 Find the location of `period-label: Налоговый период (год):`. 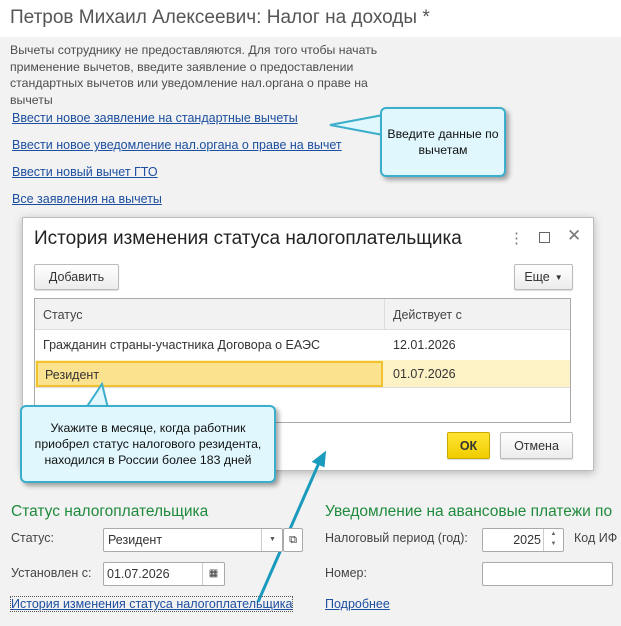

period-label: Налоговый период (год): is located at coordinates (396, 538).